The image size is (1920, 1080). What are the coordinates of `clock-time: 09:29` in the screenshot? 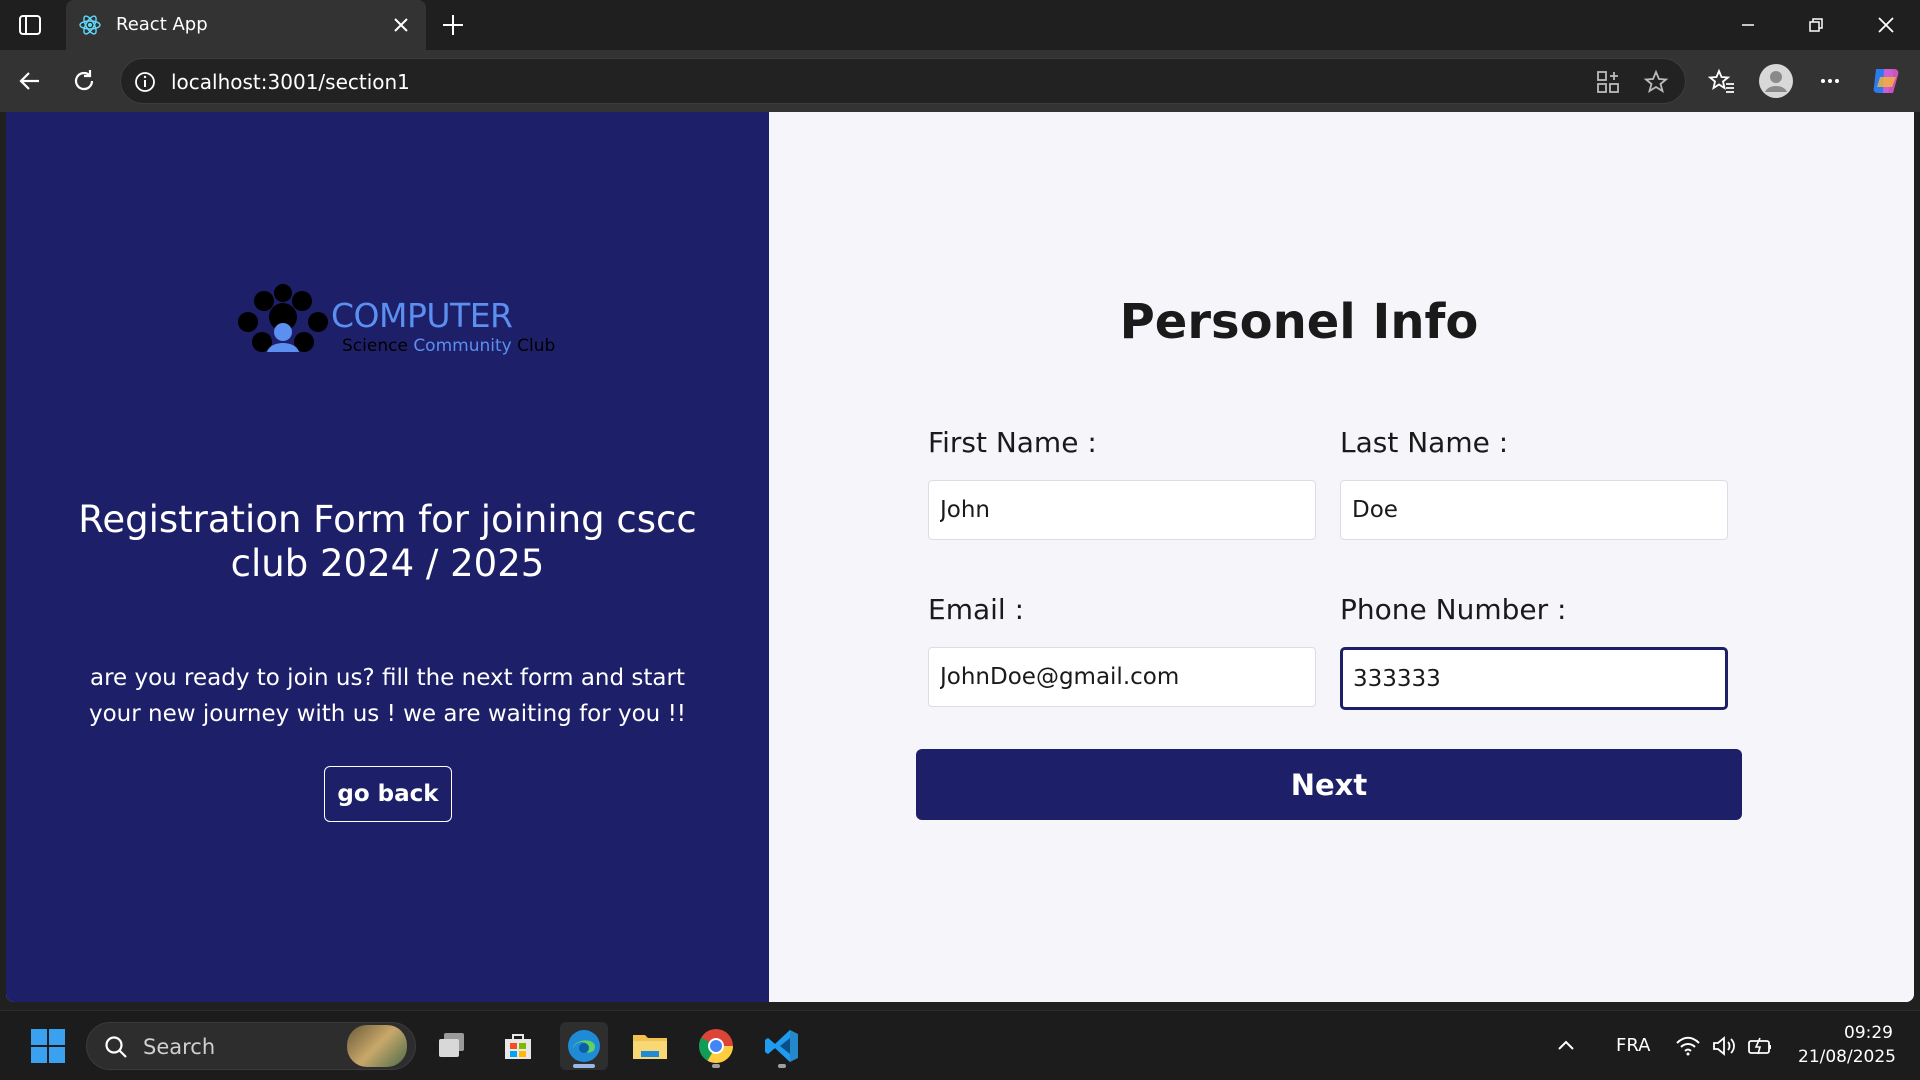 It's located at (1868, 1033).